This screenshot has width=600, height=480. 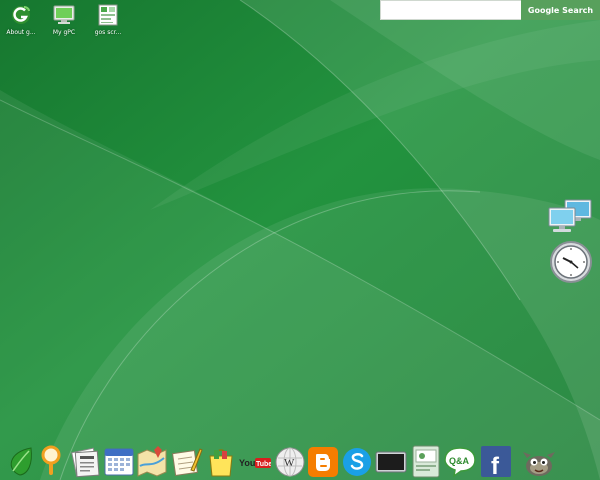 I want to click on dock-item-map, so click(x=152, y=461).